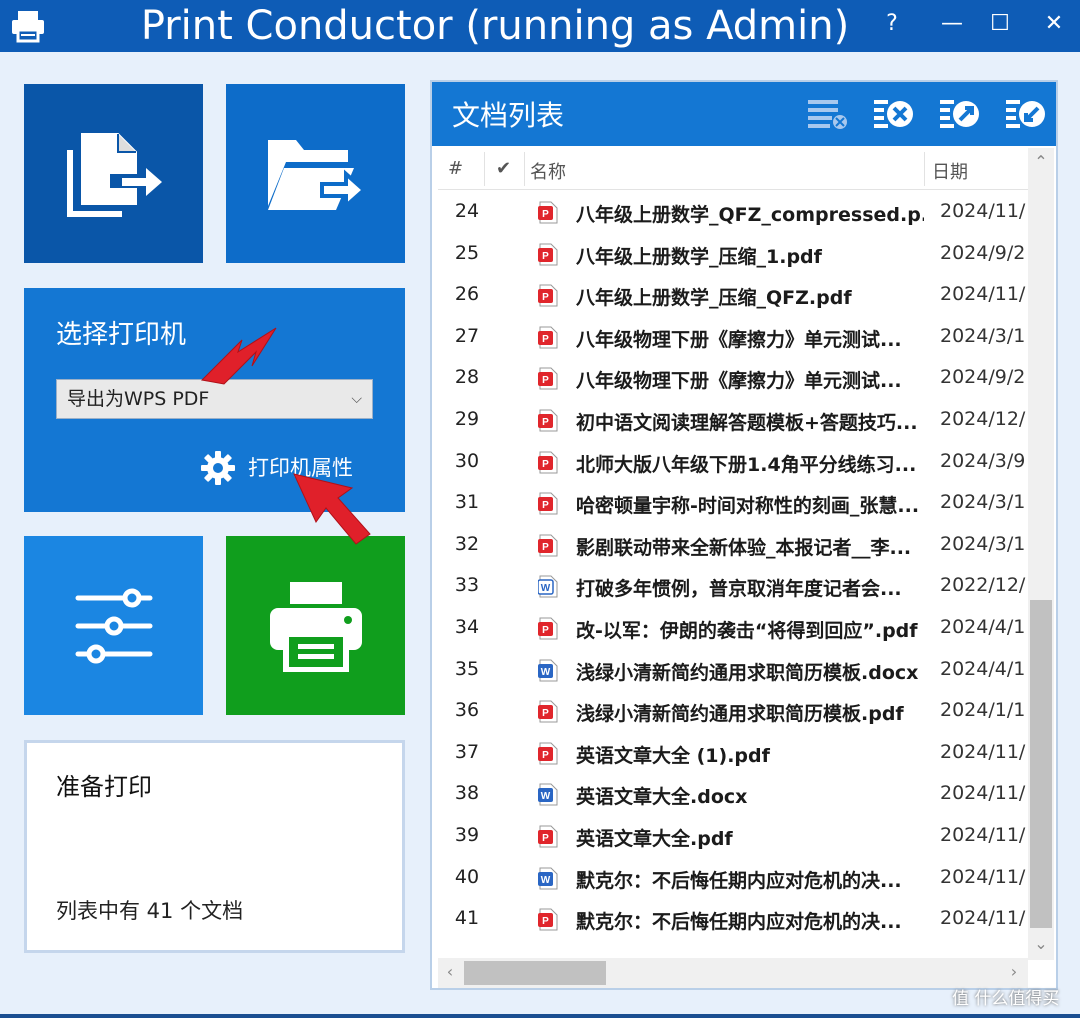 This screenshot has height=1018, width=1080. Describe the element at coordinates (467, 294) in the screenshot. I see `row-number: 26` at that location.